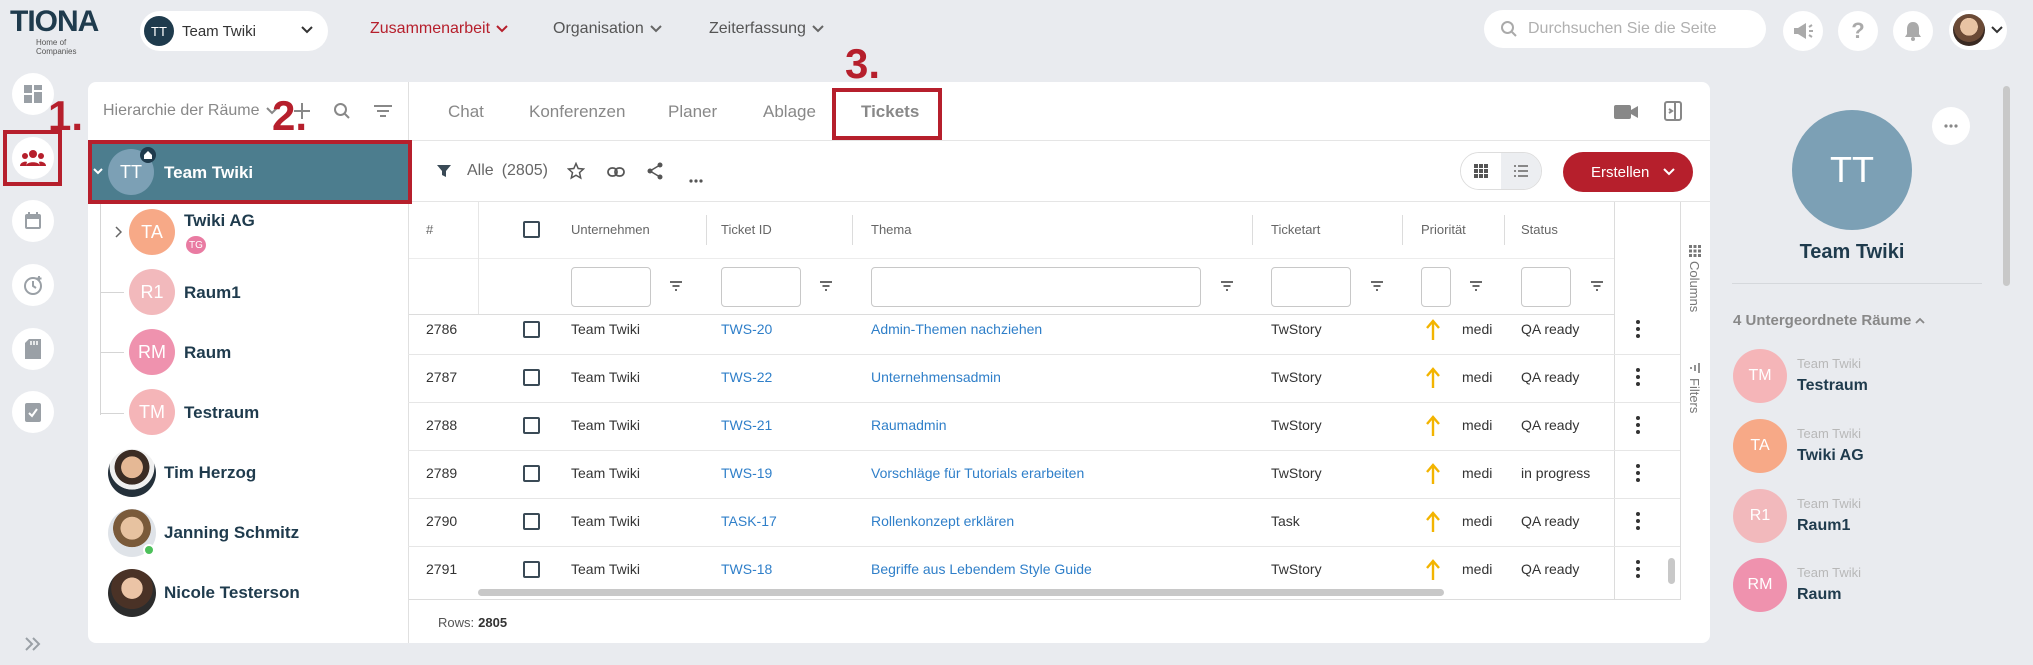 This screenshot has height=665, width=2033. I want to click on ticket-type-filter-input, so click(1311, 287).